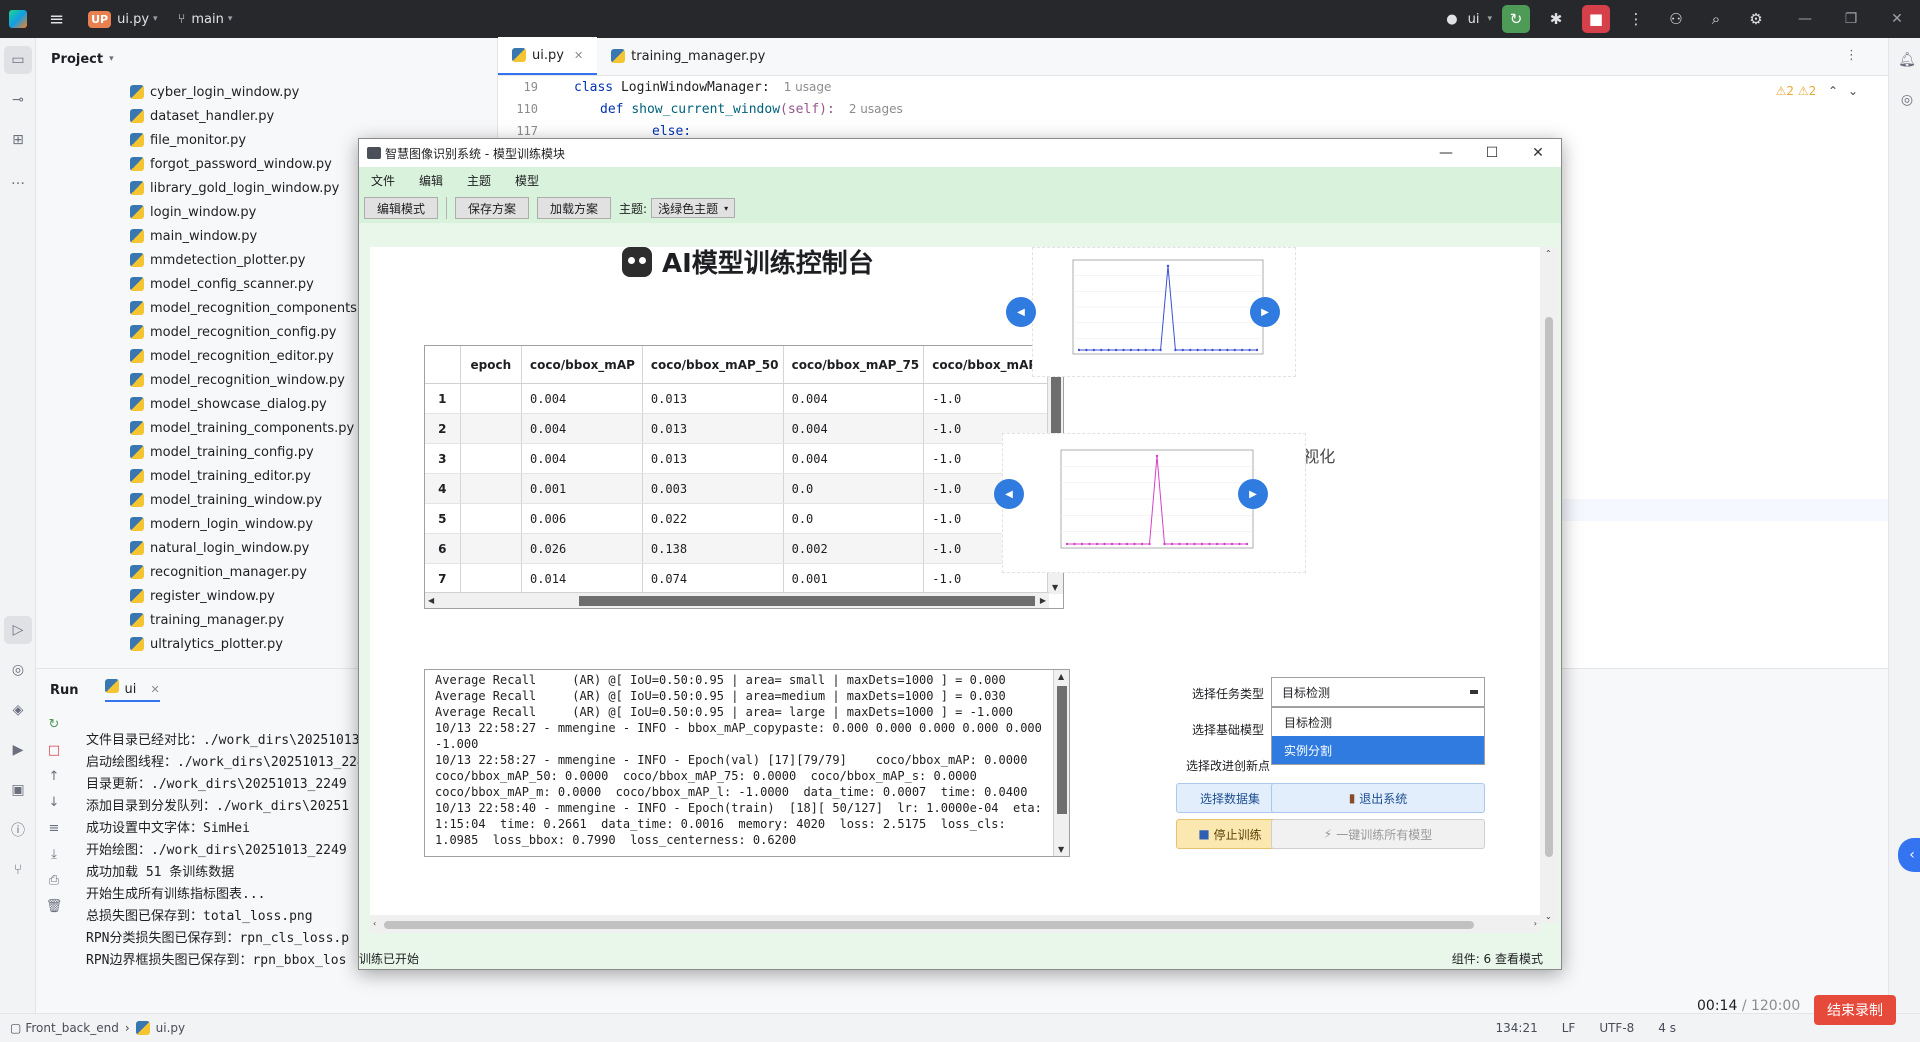 Image resolution: width=1920 pixels, height=1042 pixels. I want to click on add-user-icon: ⚇, so click(1676, 19).